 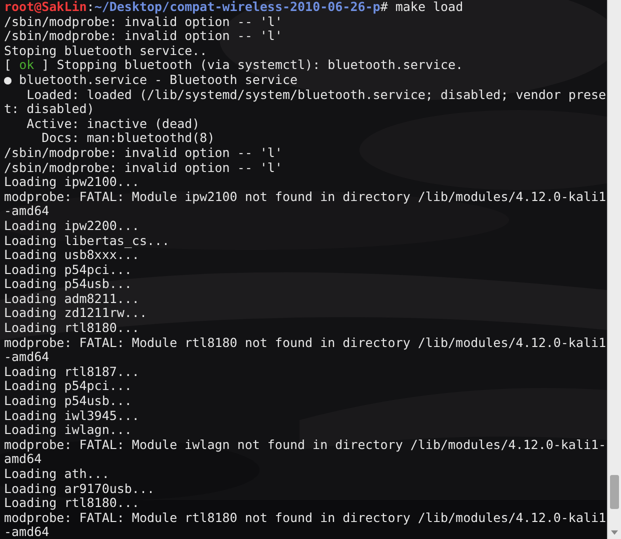 What do you see at coordinates (90, 7) in the screenshot?
I see `terminal-text: :` at bounding box center [90, 7].